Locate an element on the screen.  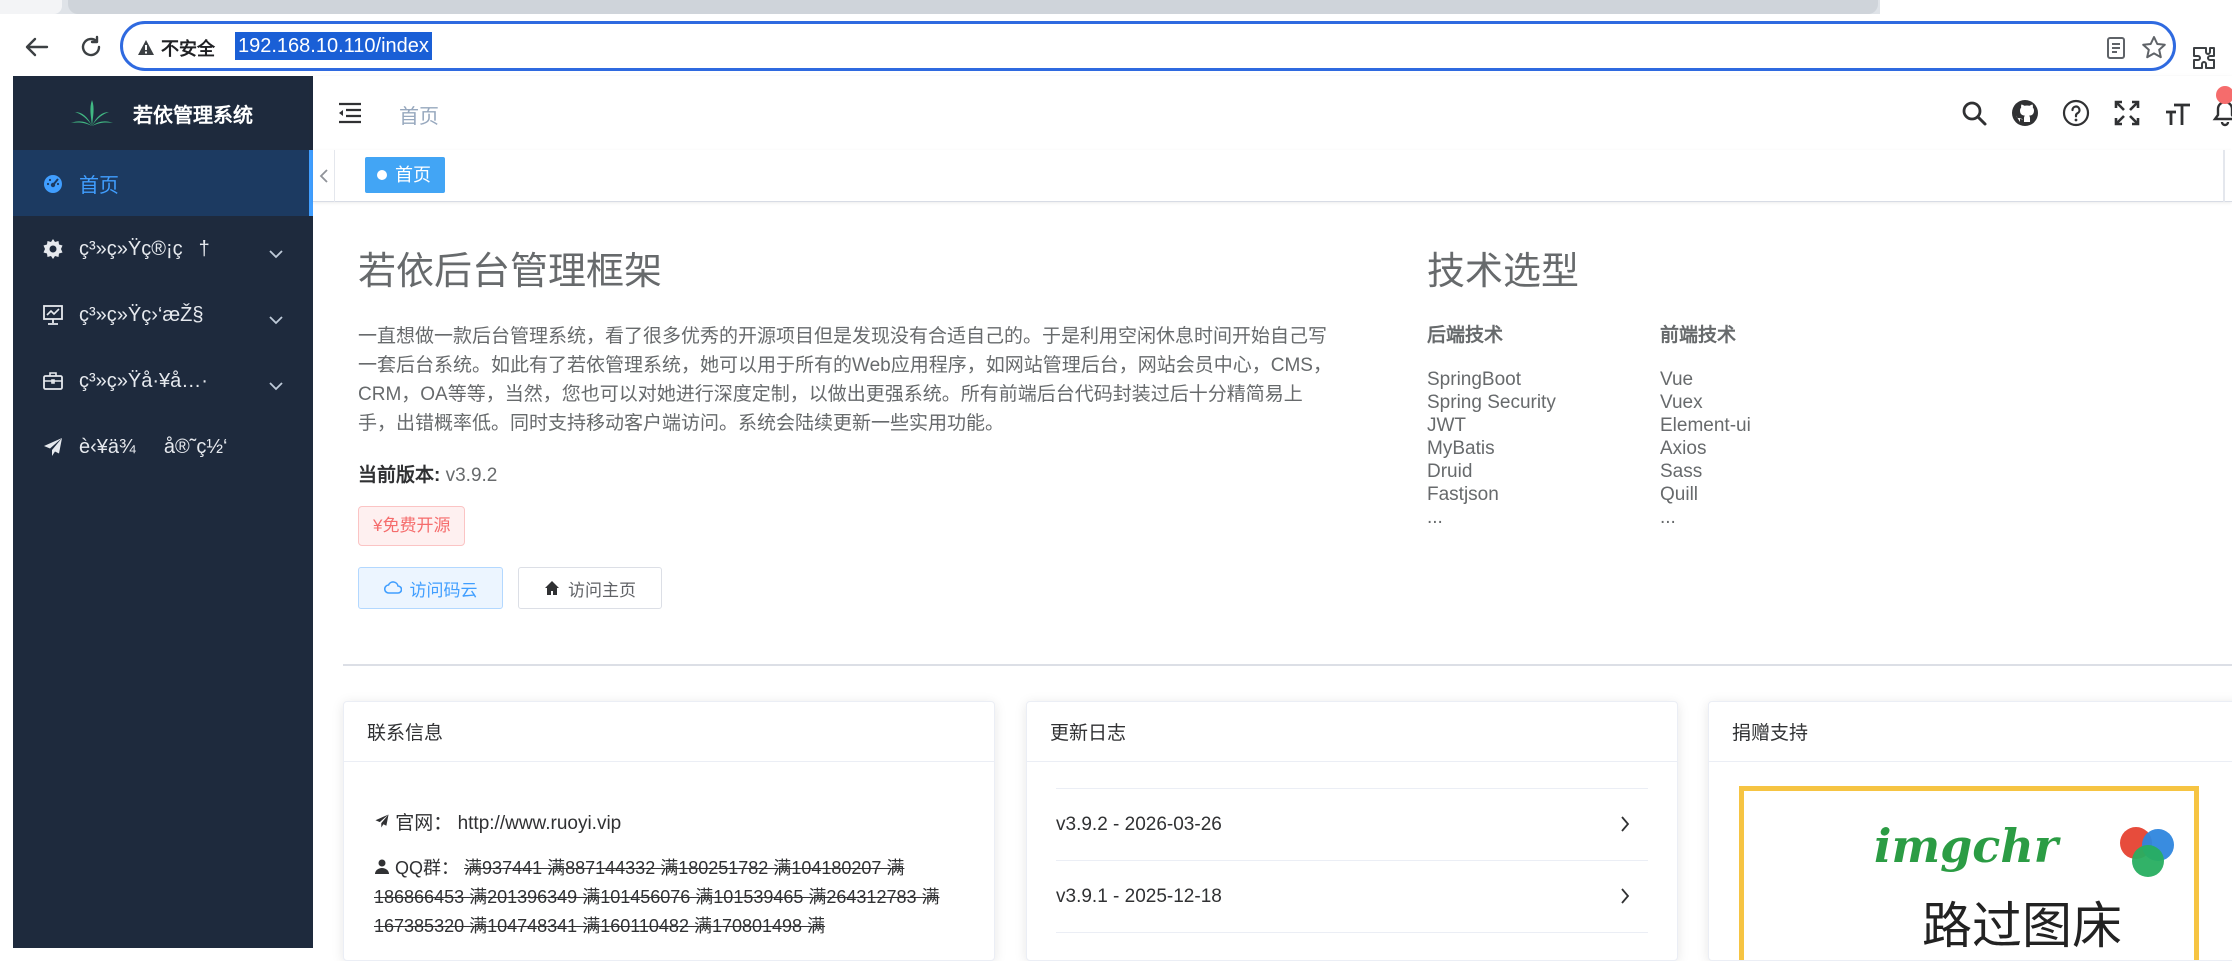
tag-home: 首页 is located at coordinates (405, 175).